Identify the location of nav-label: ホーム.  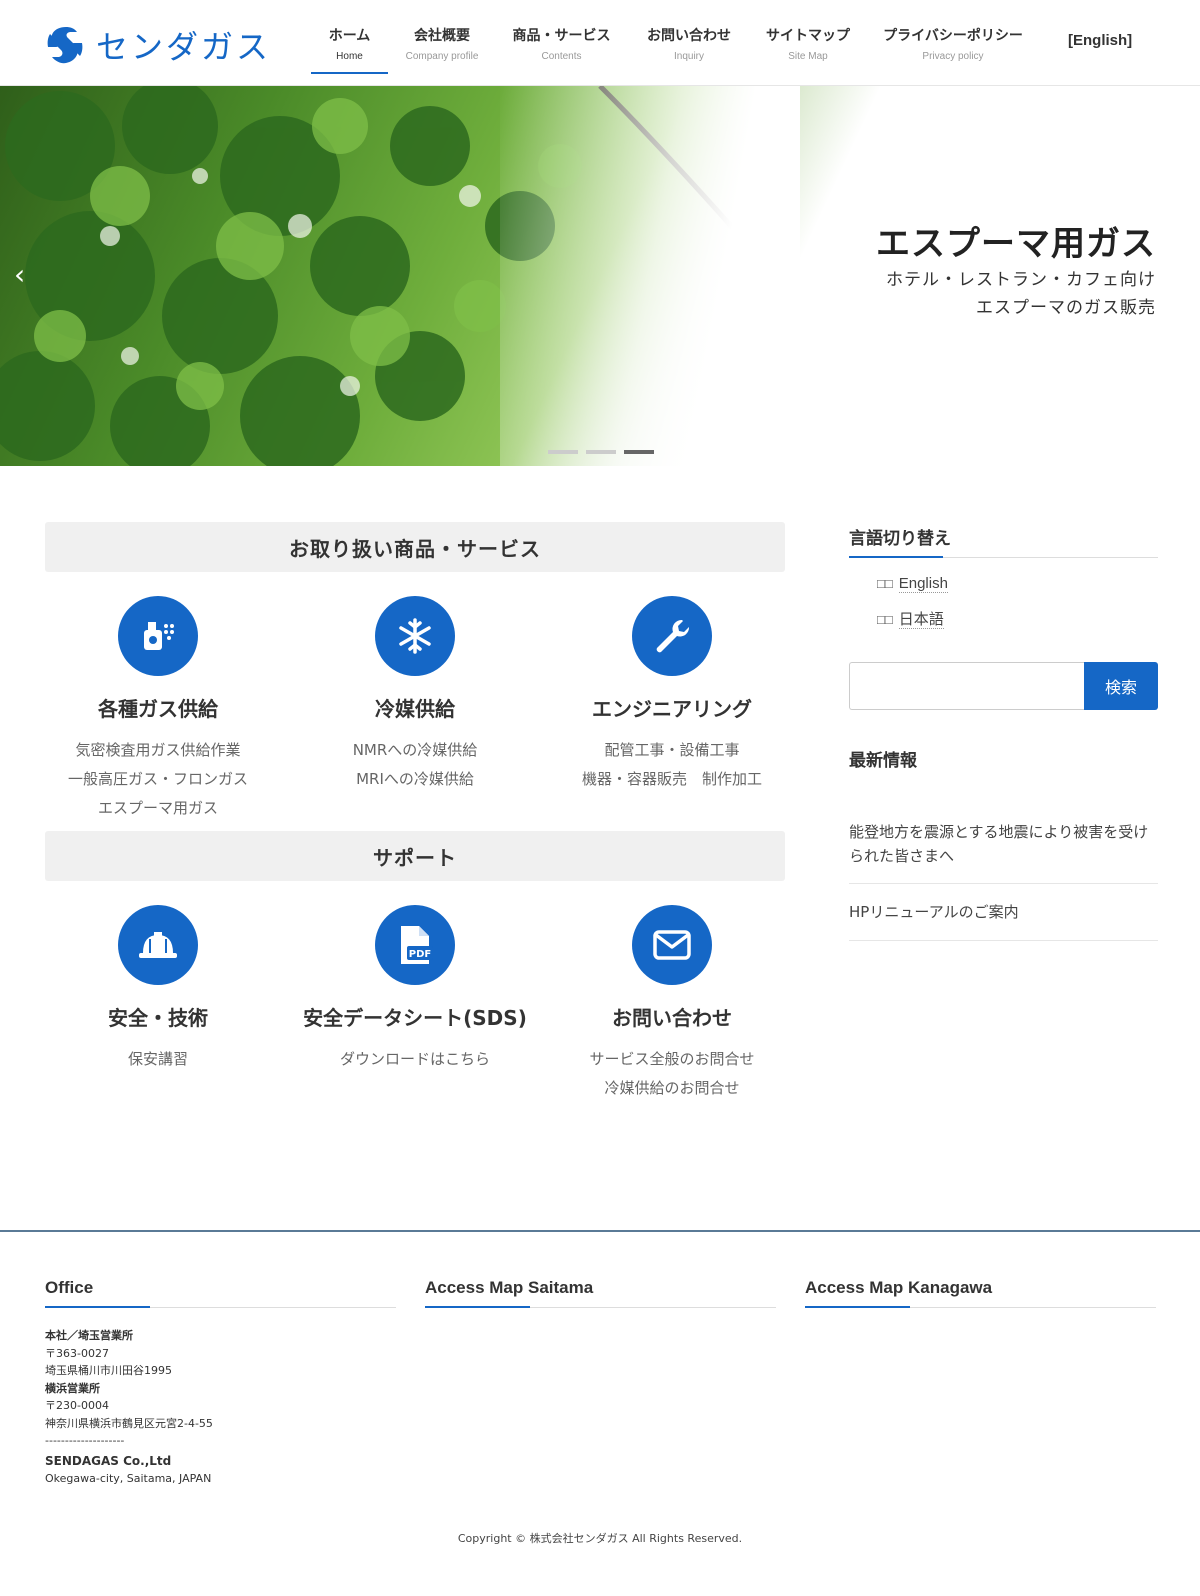
(349, 36).